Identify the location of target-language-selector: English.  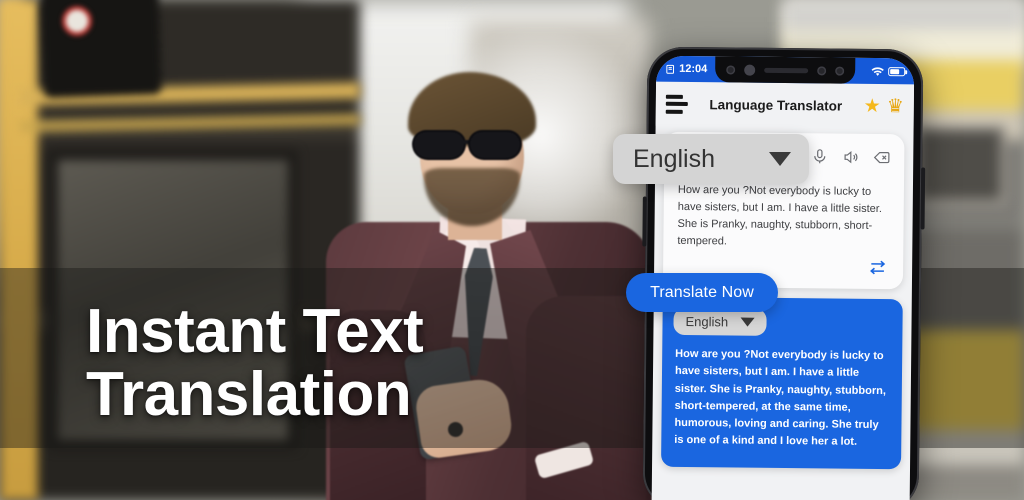
(720, 322).